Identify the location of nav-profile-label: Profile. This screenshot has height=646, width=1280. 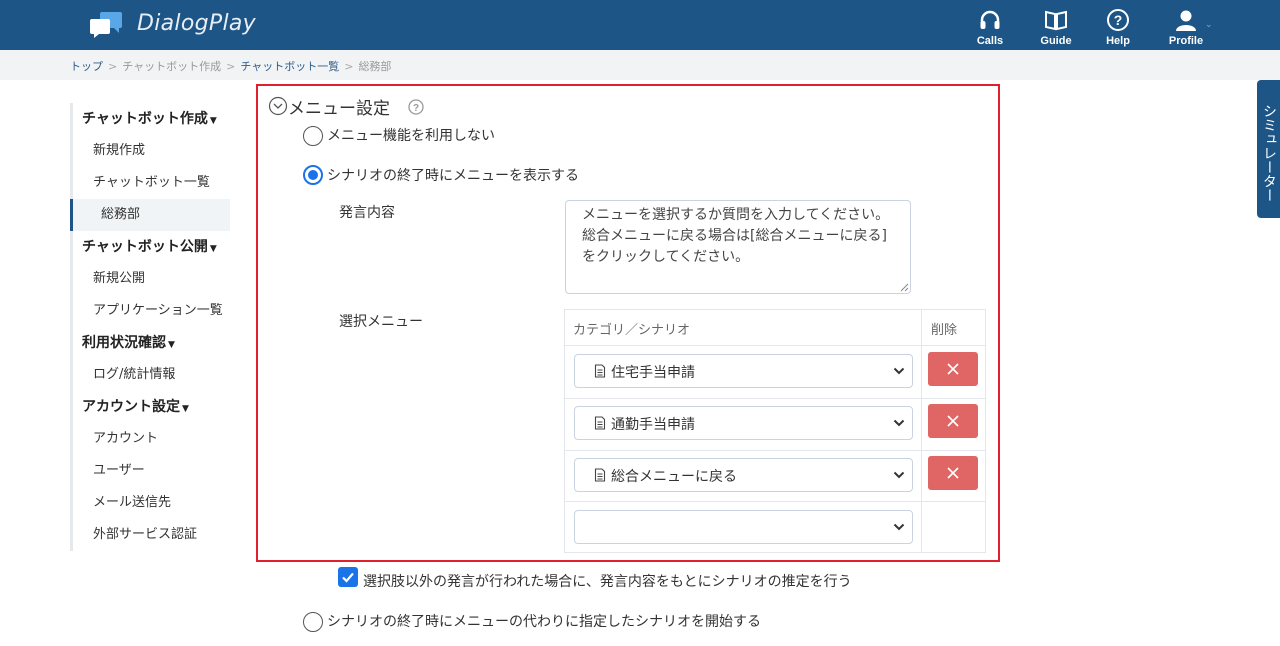
(1186, 41).